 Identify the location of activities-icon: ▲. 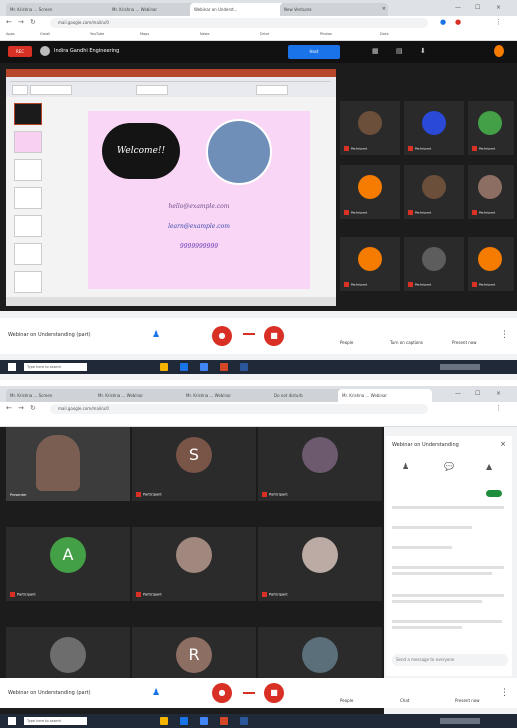
(489, 466).